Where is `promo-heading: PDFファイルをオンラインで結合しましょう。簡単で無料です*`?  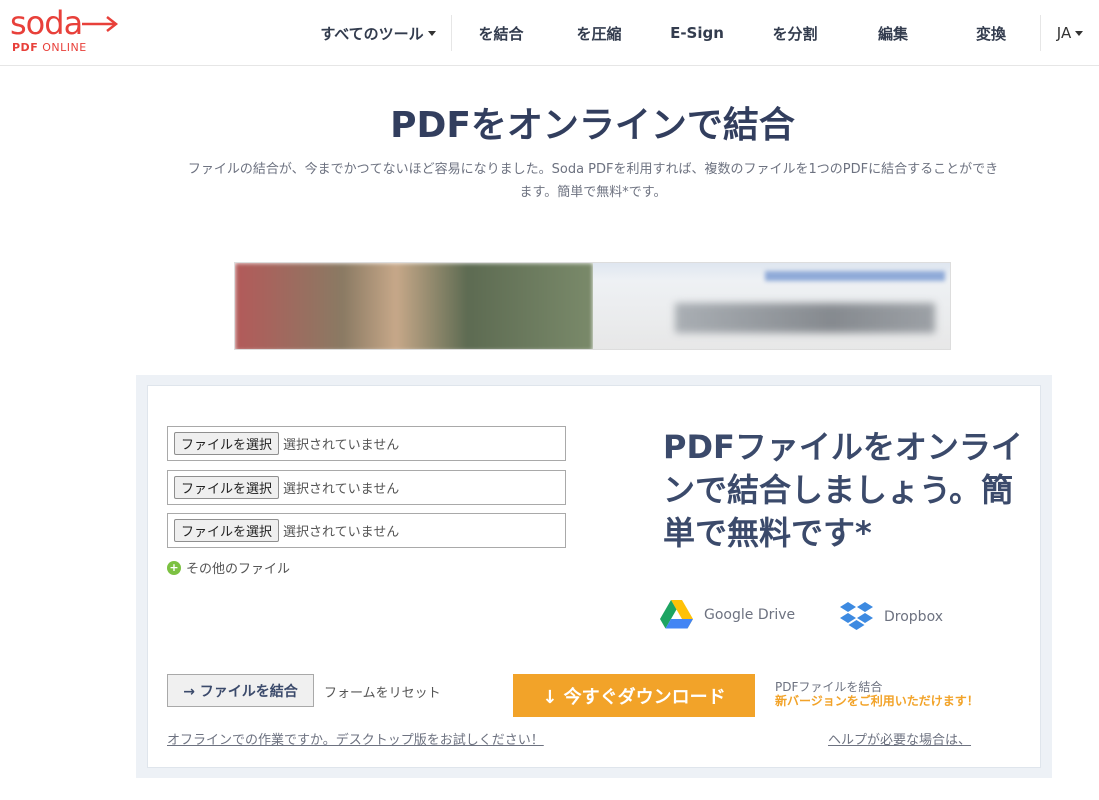
promo-heading: PDFファイルをオンラインで結合しましょう。簡単で無料です* is located at coordinates (843, 490).